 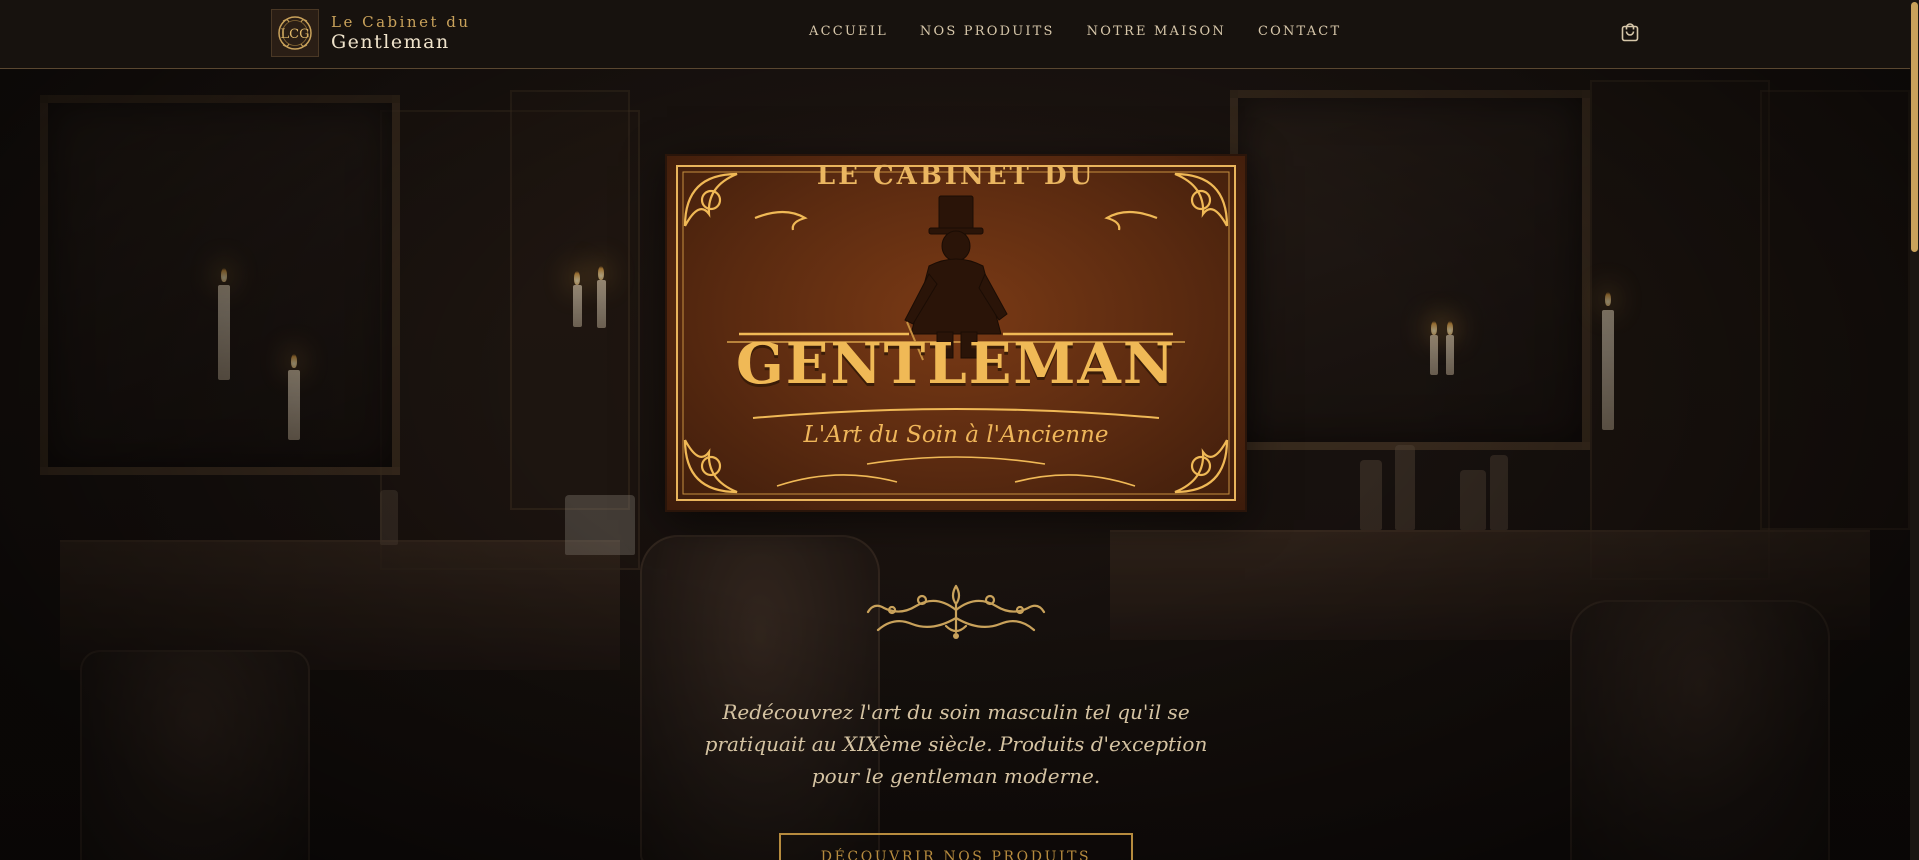 What do you see at coordinates (848, 31) in the screenshot?
I see `nav-link-accueil: ACCUEIL` at bounding box center [848, 31].